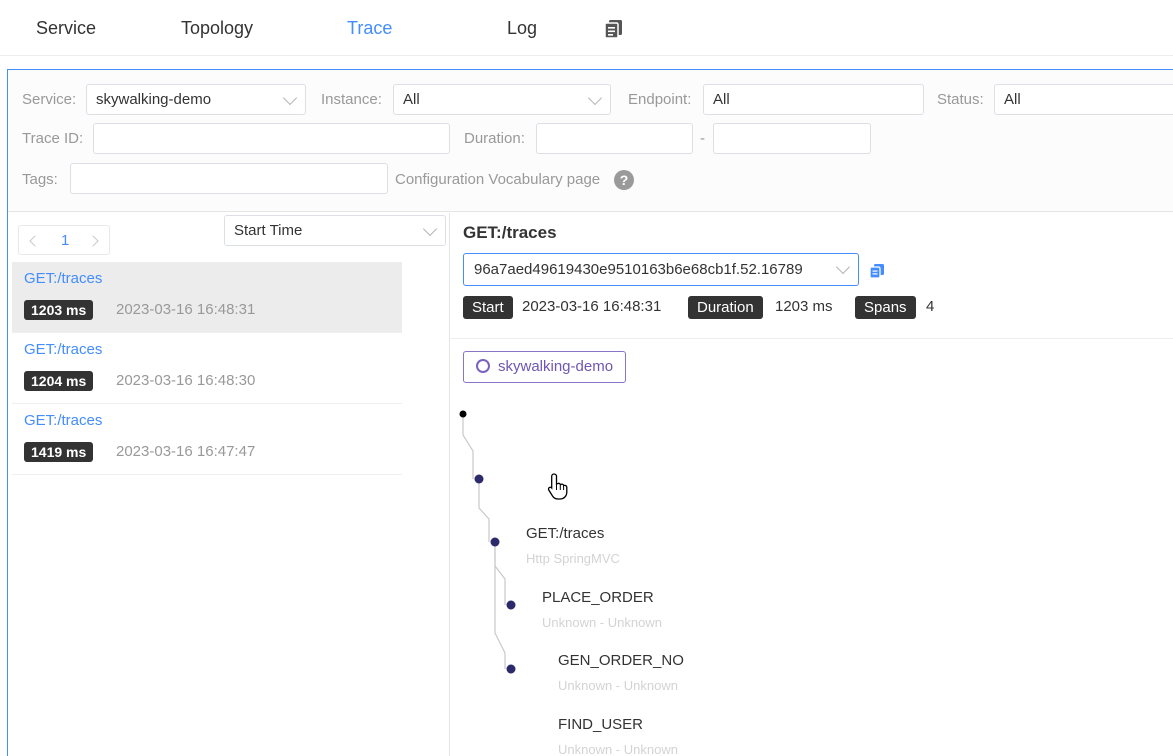 Image resolution: width=1173 pixels, height=756 pixels. What do you see at coordinates (497, 179) in the screenshot?
I see `vocabulary-link: Configuration Vocabulary page` at bounding box center [497, 179].